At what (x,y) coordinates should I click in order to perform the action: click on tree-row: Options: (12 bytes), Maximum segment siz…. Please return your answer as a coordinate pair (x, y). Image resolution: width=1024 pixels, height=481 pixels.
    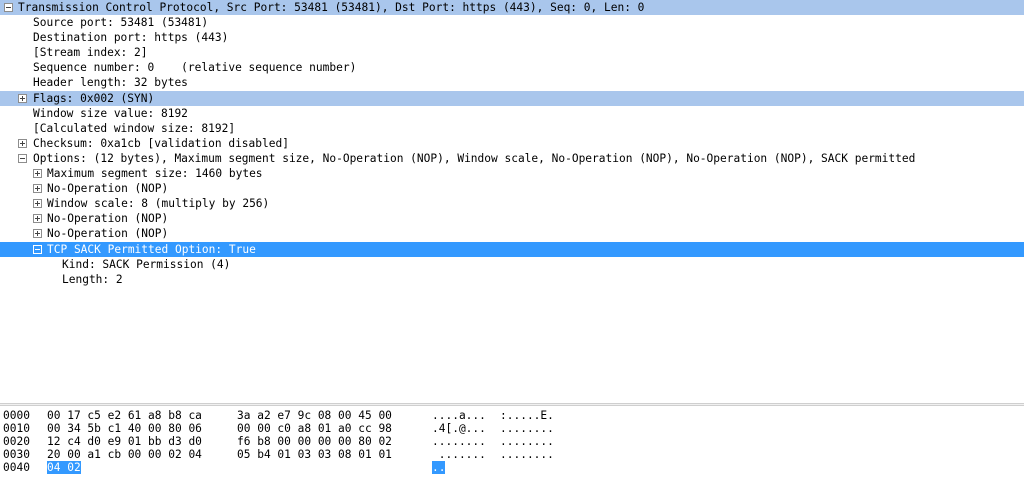
    Looking at the image, I should click on (512, 158).